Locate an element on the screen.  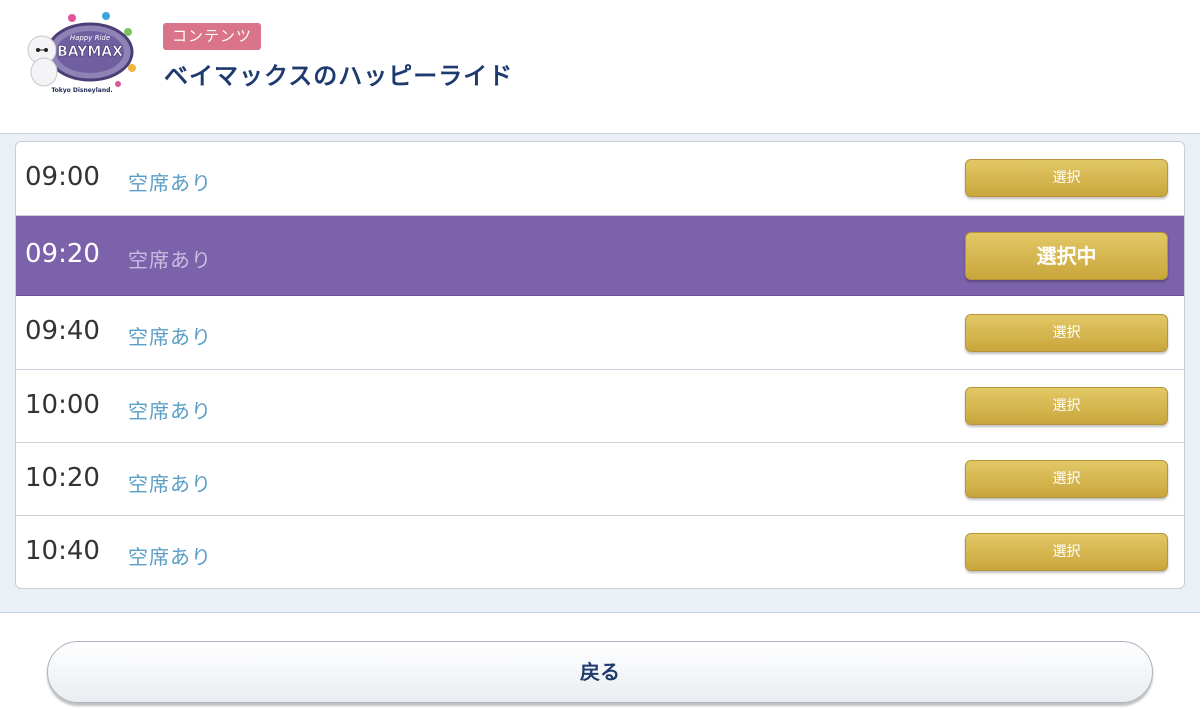
slot-time: 09:40 is located at coordinates (62, 331).